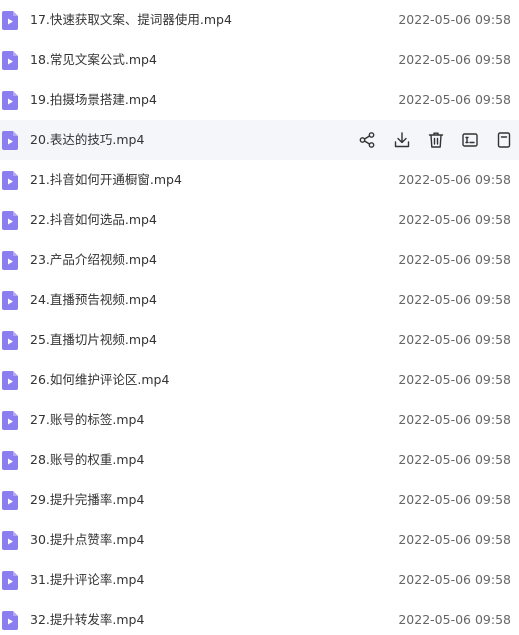  What do you see at coordinates (259, 500) in the screenshot?
I see `file-row: 29.提升完播率.mp4 2022-05-06 09:58` at bounding box center [259, 500].